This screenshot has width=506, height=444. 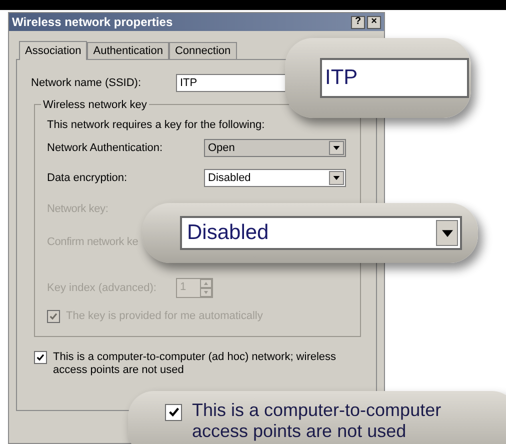 What do you see at coordinates (202, 50) in the screenshot?
I see `tab: Connection` at bounding box center [202, 50].